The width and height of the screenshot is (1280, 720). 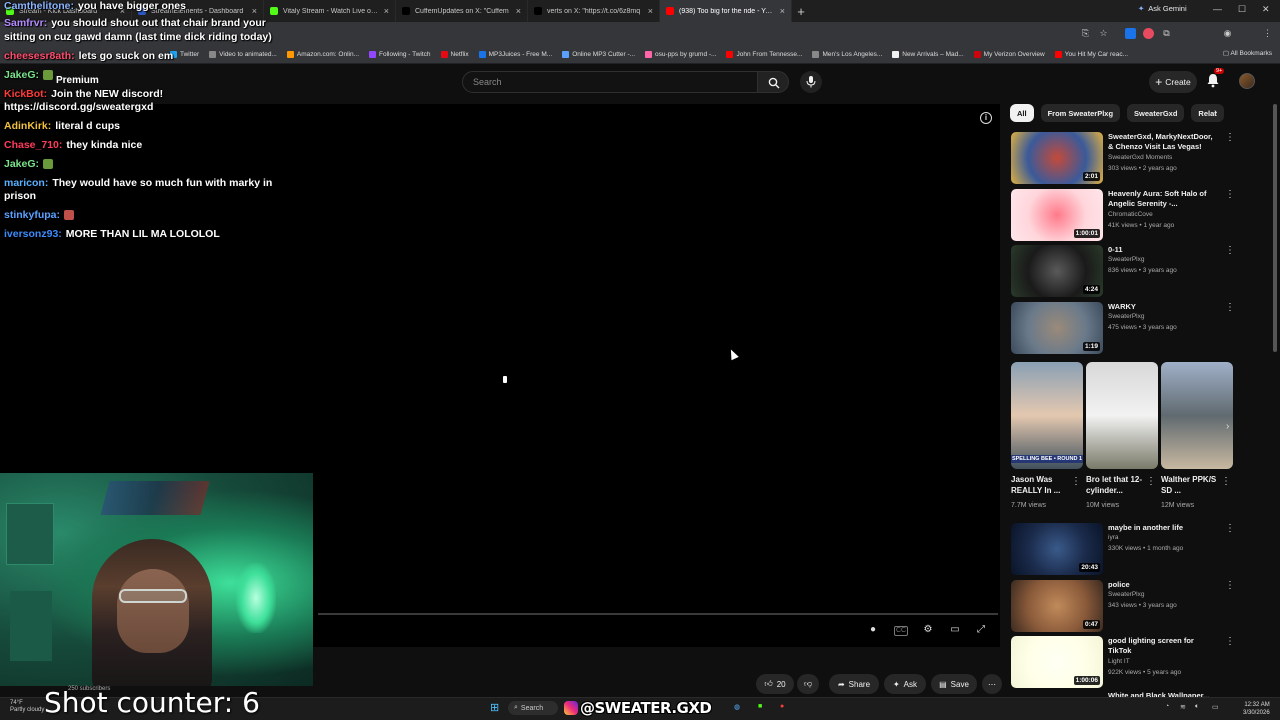 What do you see at coordinates (610, 82) in the screenshot?
I see `search-input: Search` at bounding box center [610, 82].